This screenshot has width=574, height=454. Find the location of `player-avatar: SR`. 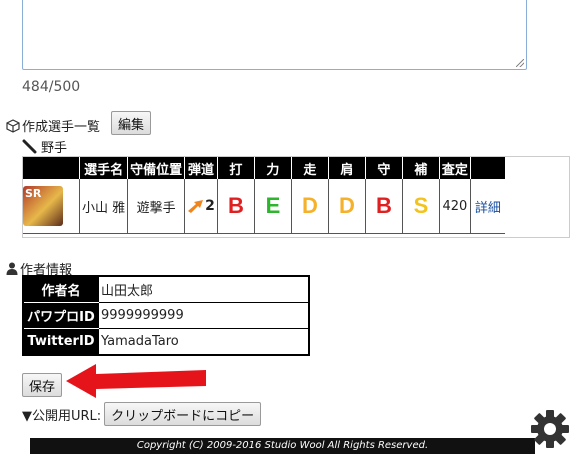

player-avatar: SR is located at coordinates (51, 206).